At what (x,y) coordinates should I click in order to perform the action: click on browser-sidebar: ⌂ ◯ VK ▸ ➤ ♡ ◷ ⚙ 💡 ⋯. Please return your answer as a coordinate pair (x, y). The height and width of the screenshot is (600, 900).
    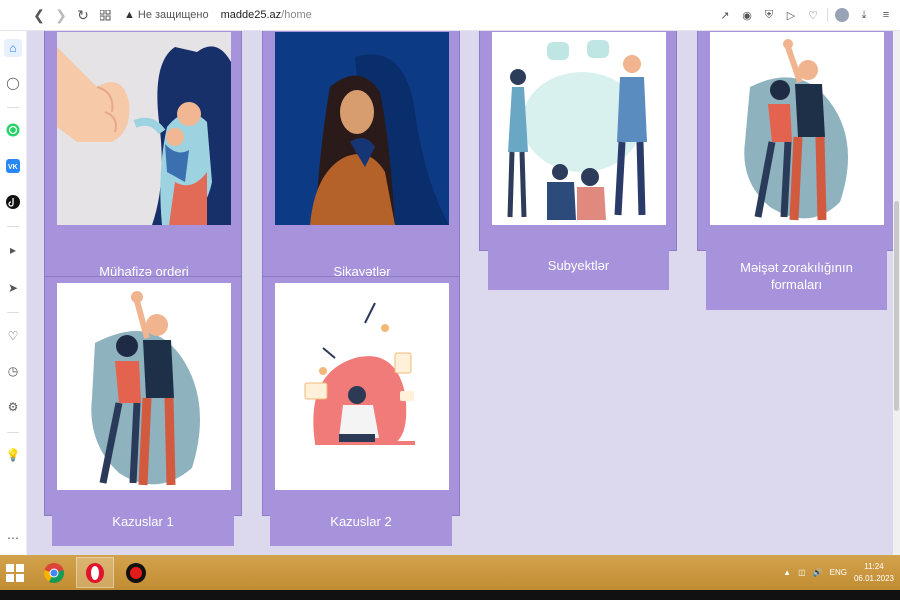
    Looking at the image, I should click on (13, 293).